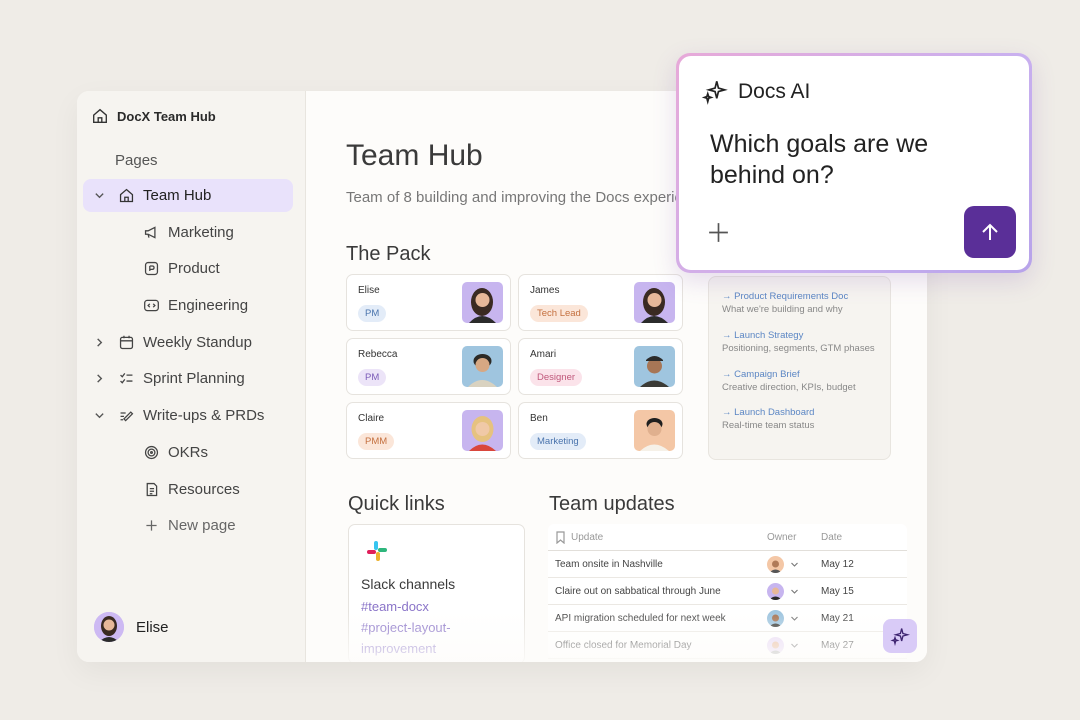 The width and height of the screenshot is (1080, 720). I want to click on new-page-button: New page, so click(188, 525).